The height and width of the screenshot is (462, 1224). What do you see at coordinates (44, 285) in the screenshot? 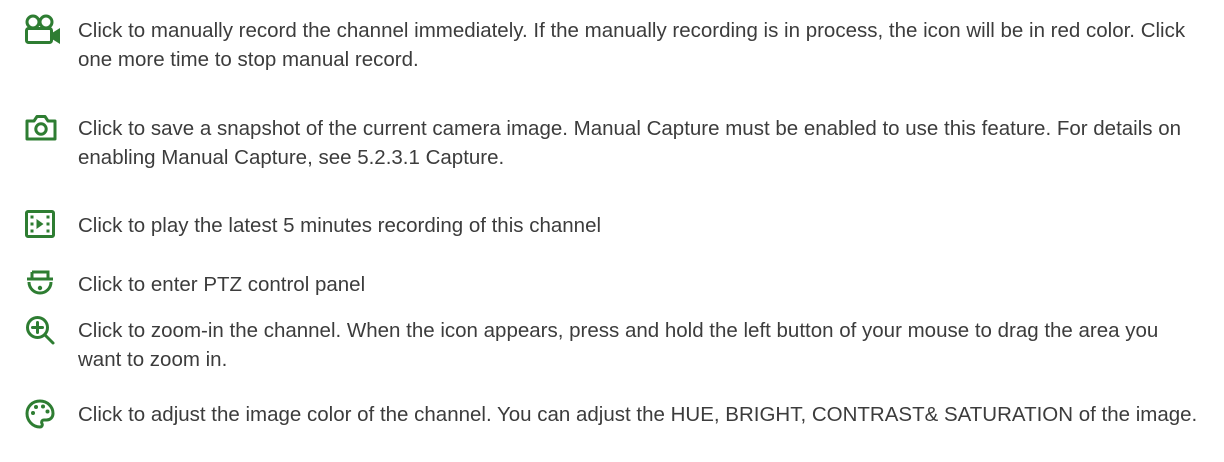
I see `ptz-dome-icon` at bounding box center [44, 285].